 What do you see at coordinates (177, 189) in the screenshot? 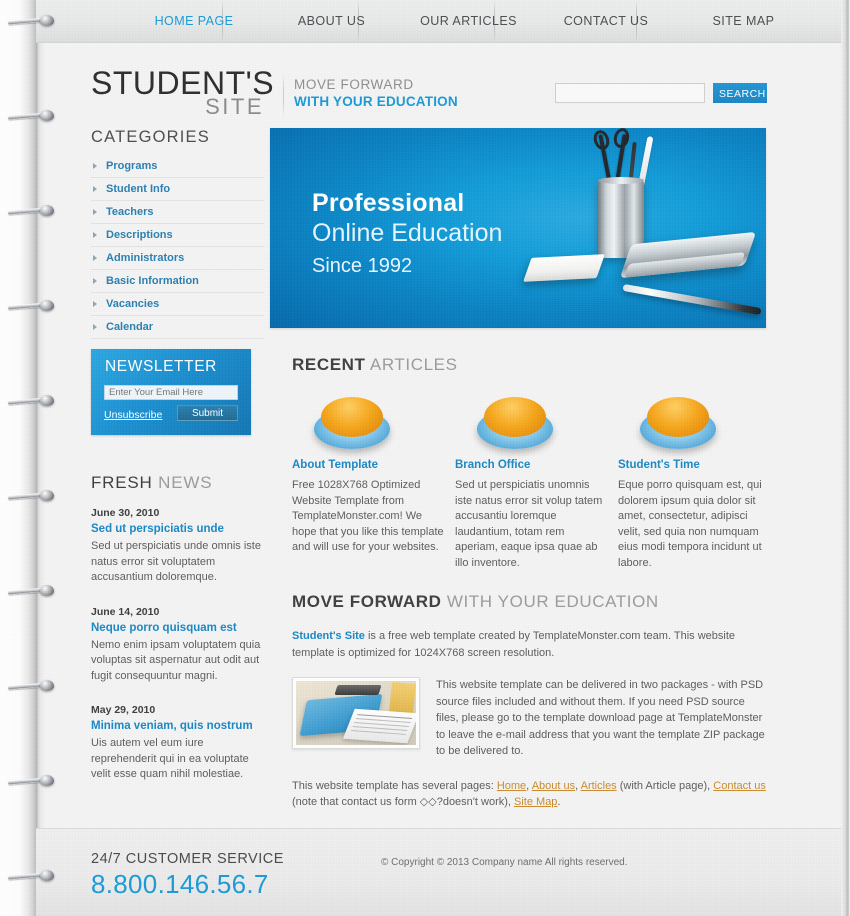
I see `category-item-student-info: Student Info` at bounding box center [177, 189].